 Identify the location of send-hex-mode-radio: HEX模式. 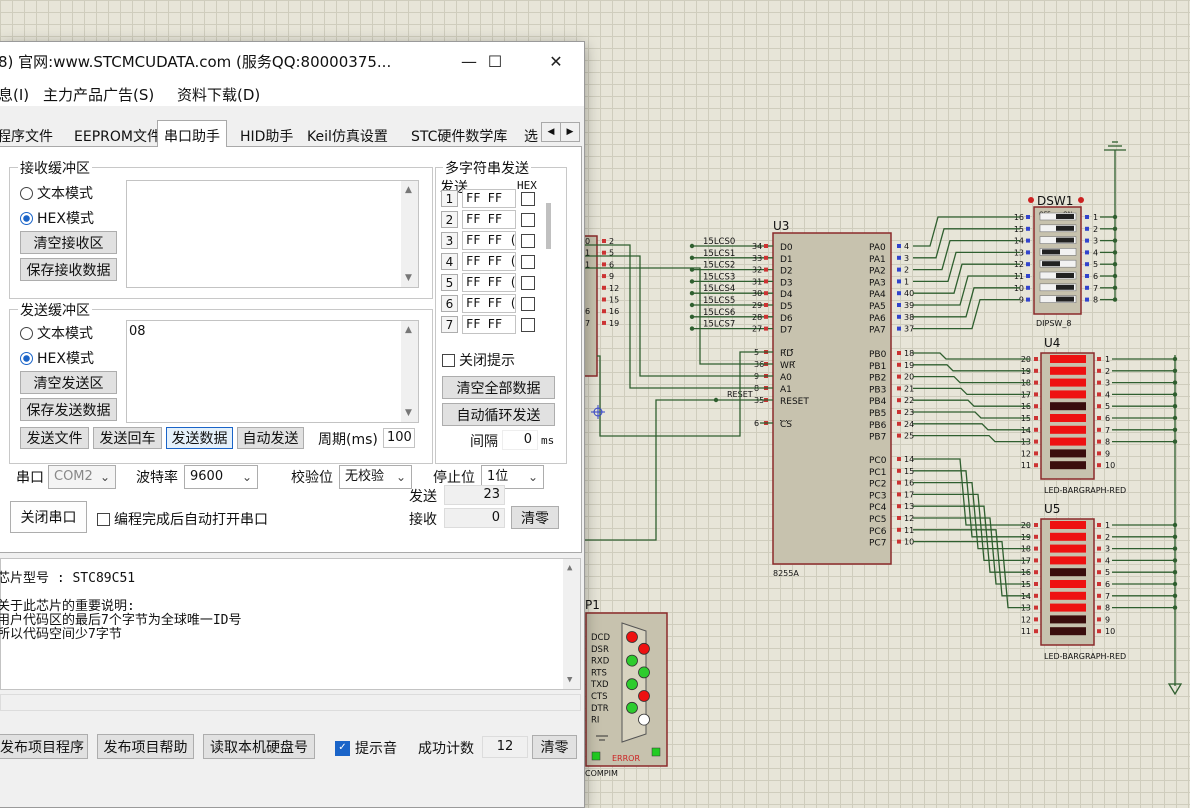
(57, 358).